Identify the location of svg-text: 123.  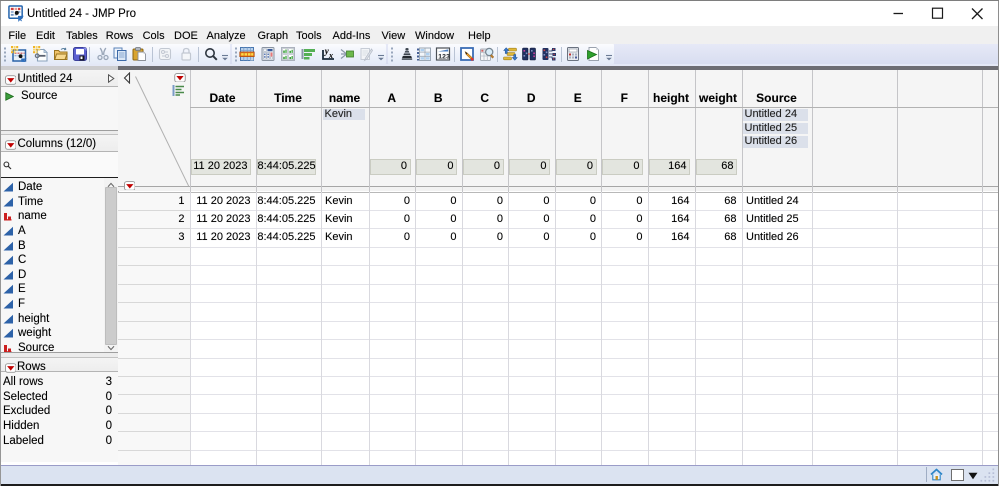
(444, 56).